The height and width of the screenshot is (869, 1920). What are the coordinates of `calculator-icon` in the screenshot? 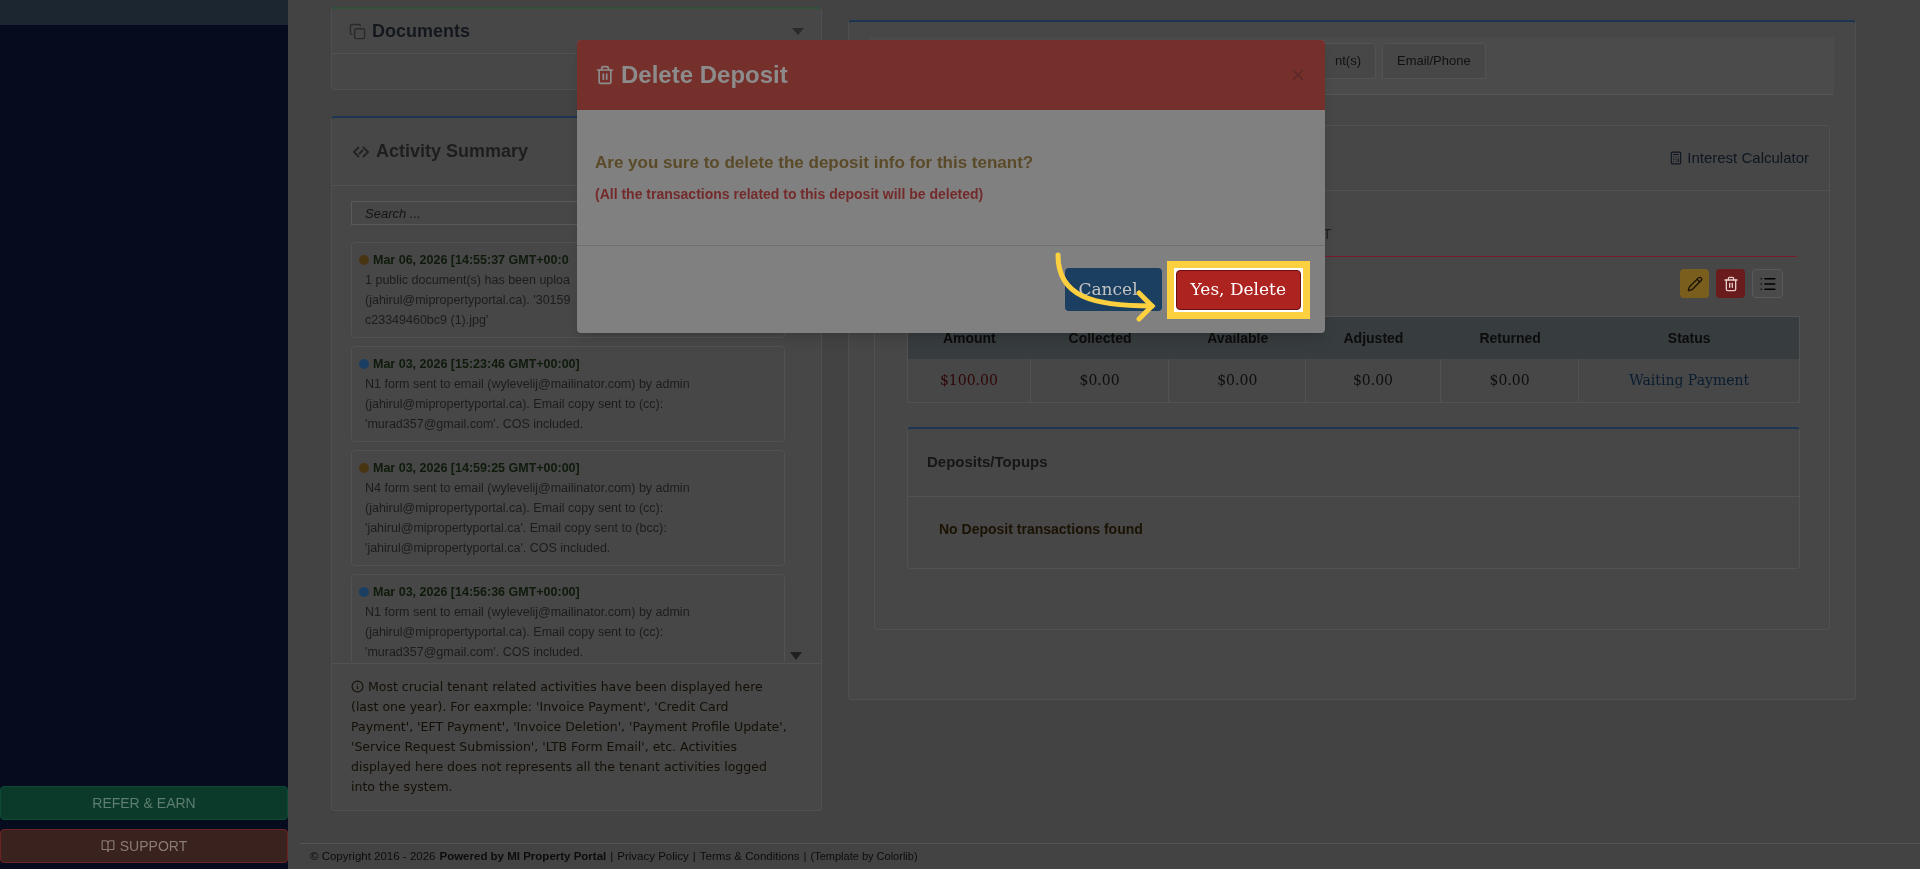 It's located at (1676, 158).